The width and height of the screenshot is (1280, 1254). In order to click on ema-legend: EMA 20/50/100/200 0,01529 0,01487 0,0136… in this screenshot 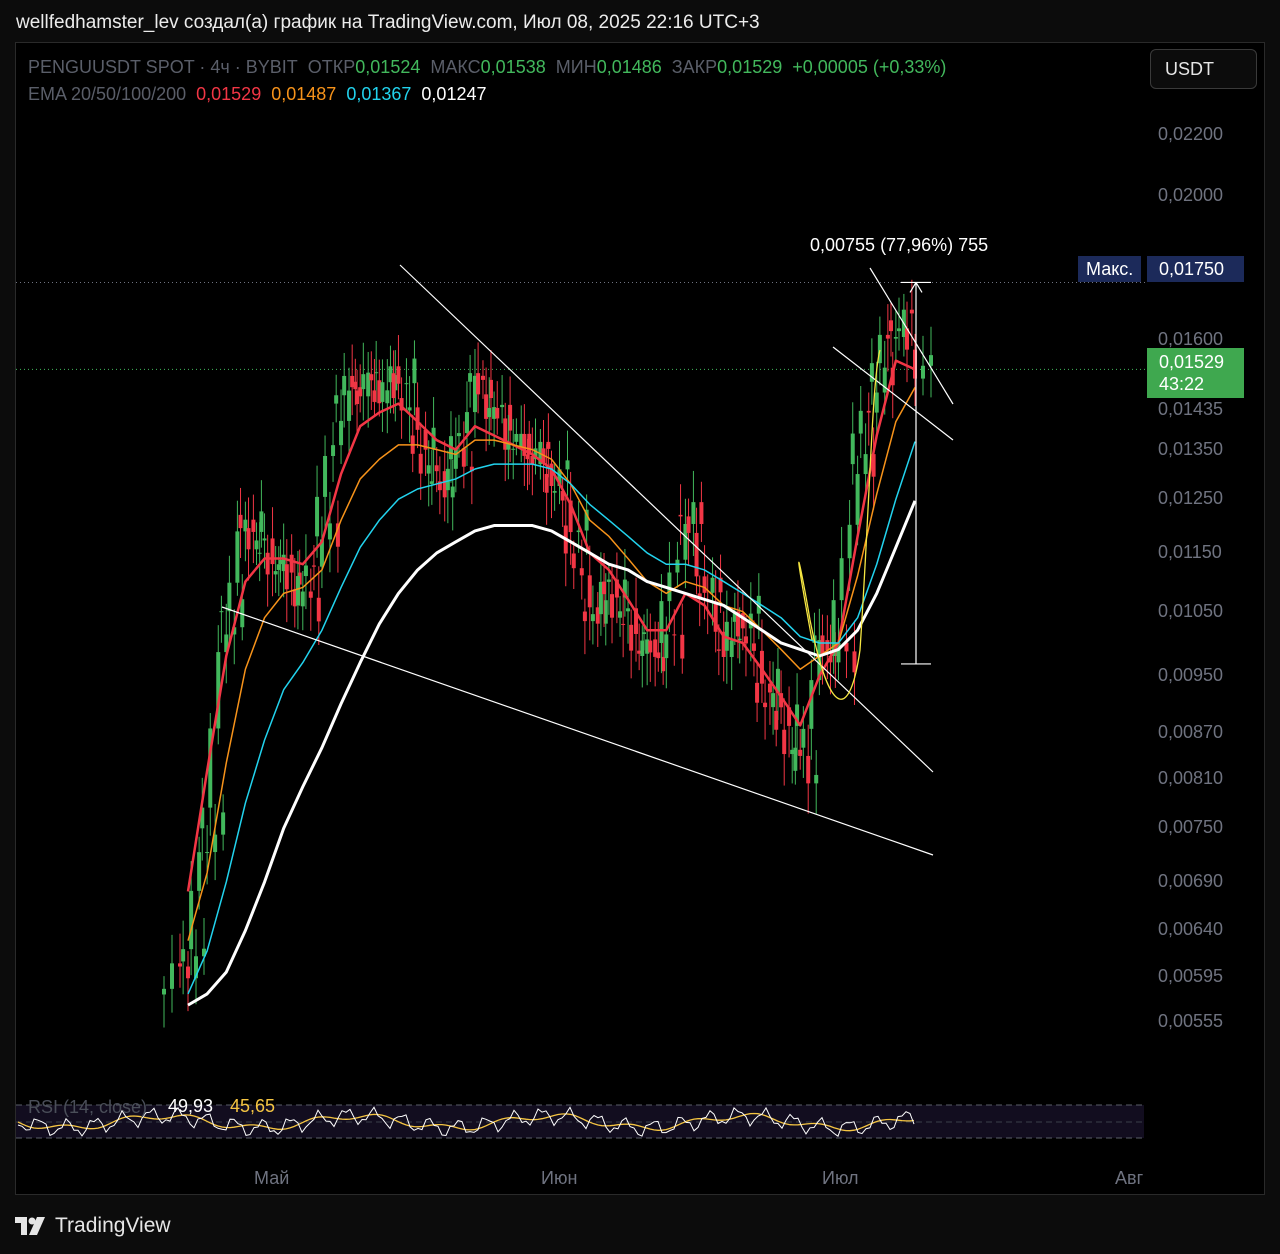, I will do `click(257, 94)`.